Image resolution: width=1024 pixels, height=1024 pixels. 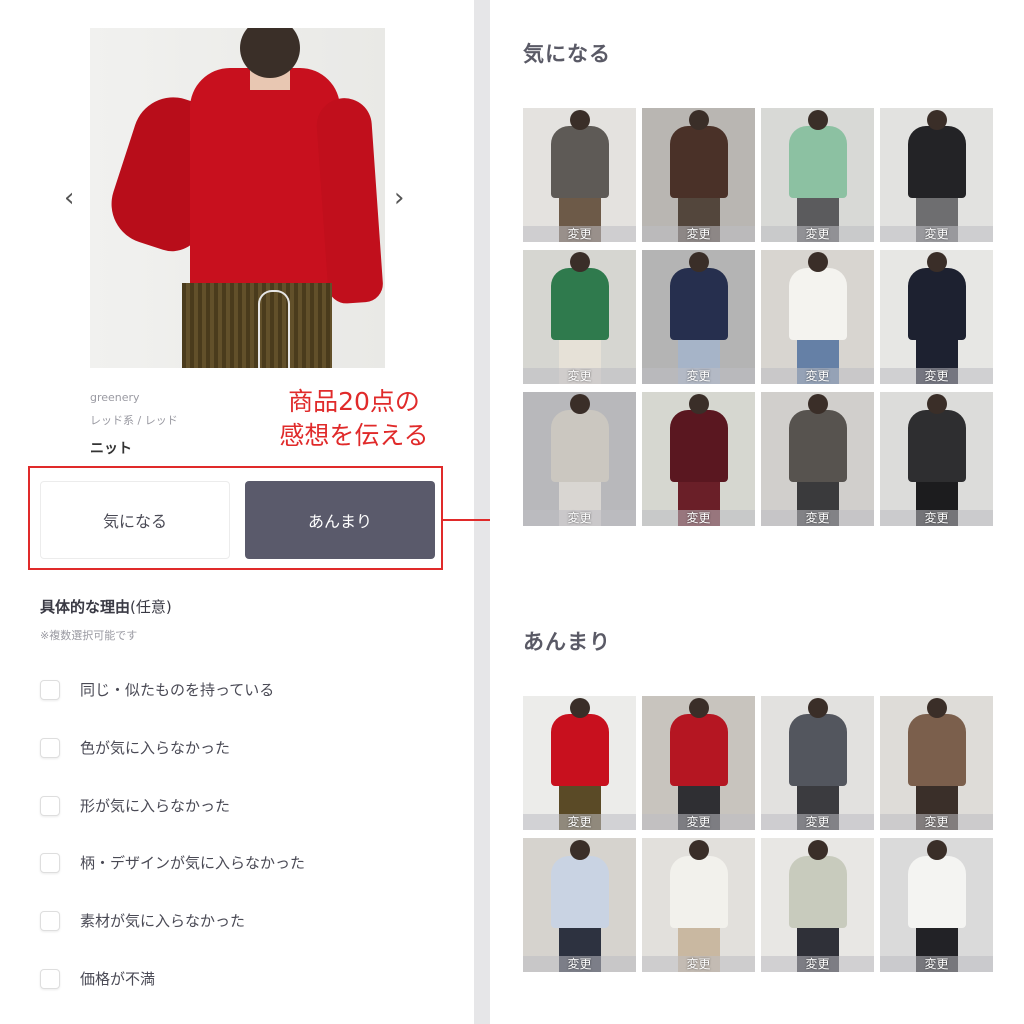 I want to click on product-color: レッド系 / レッド, so click(x=134, y=420).